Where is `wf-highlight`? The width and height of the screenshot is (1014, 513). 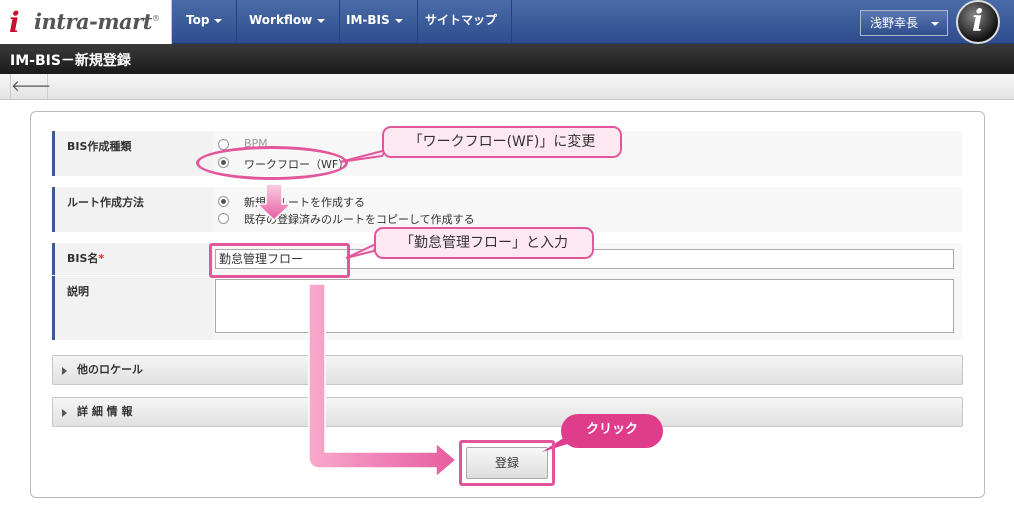
wf-highlight is located at coordinates (272, 163).